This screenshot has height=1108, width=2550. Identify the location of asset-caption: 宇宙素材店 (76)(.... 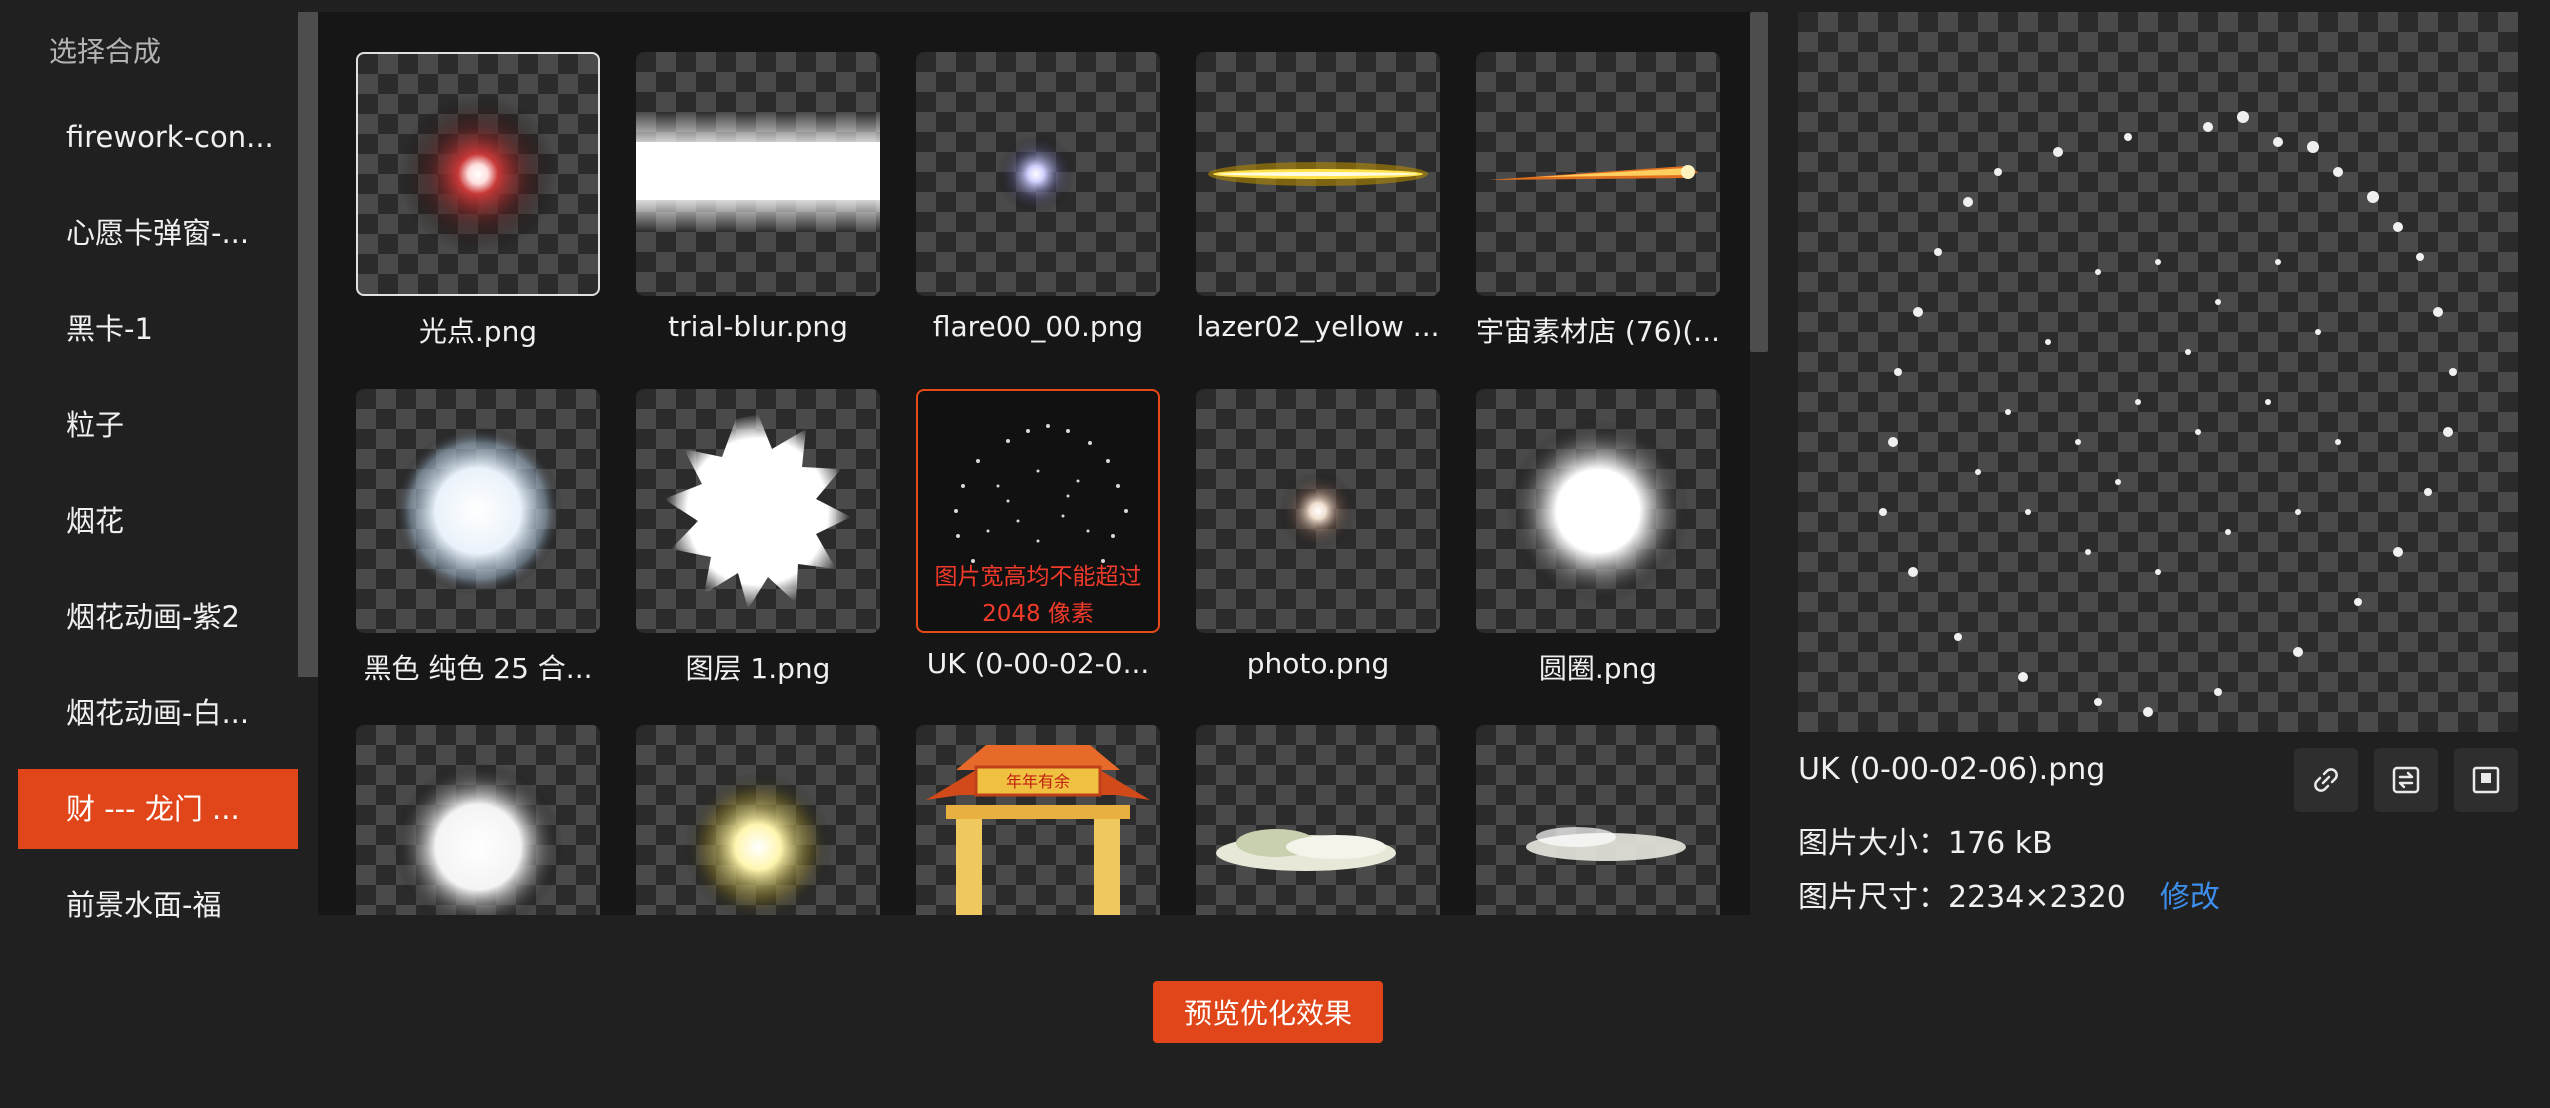
(1598, 331).